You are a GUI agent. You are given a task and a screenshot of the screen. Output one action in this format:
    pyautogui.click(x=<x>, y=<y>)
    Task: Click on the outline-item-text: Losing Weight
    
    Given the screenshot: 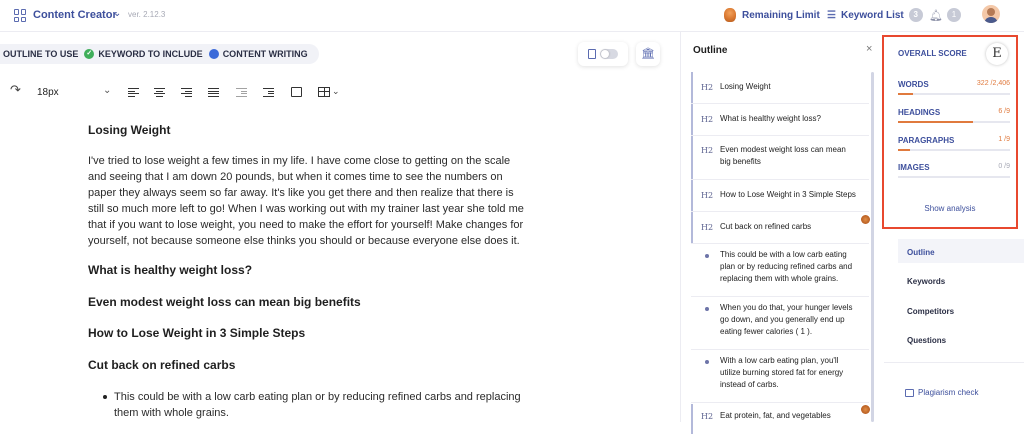 What is the action you would take?
    pyautogui.click(x=745, y=86)
    